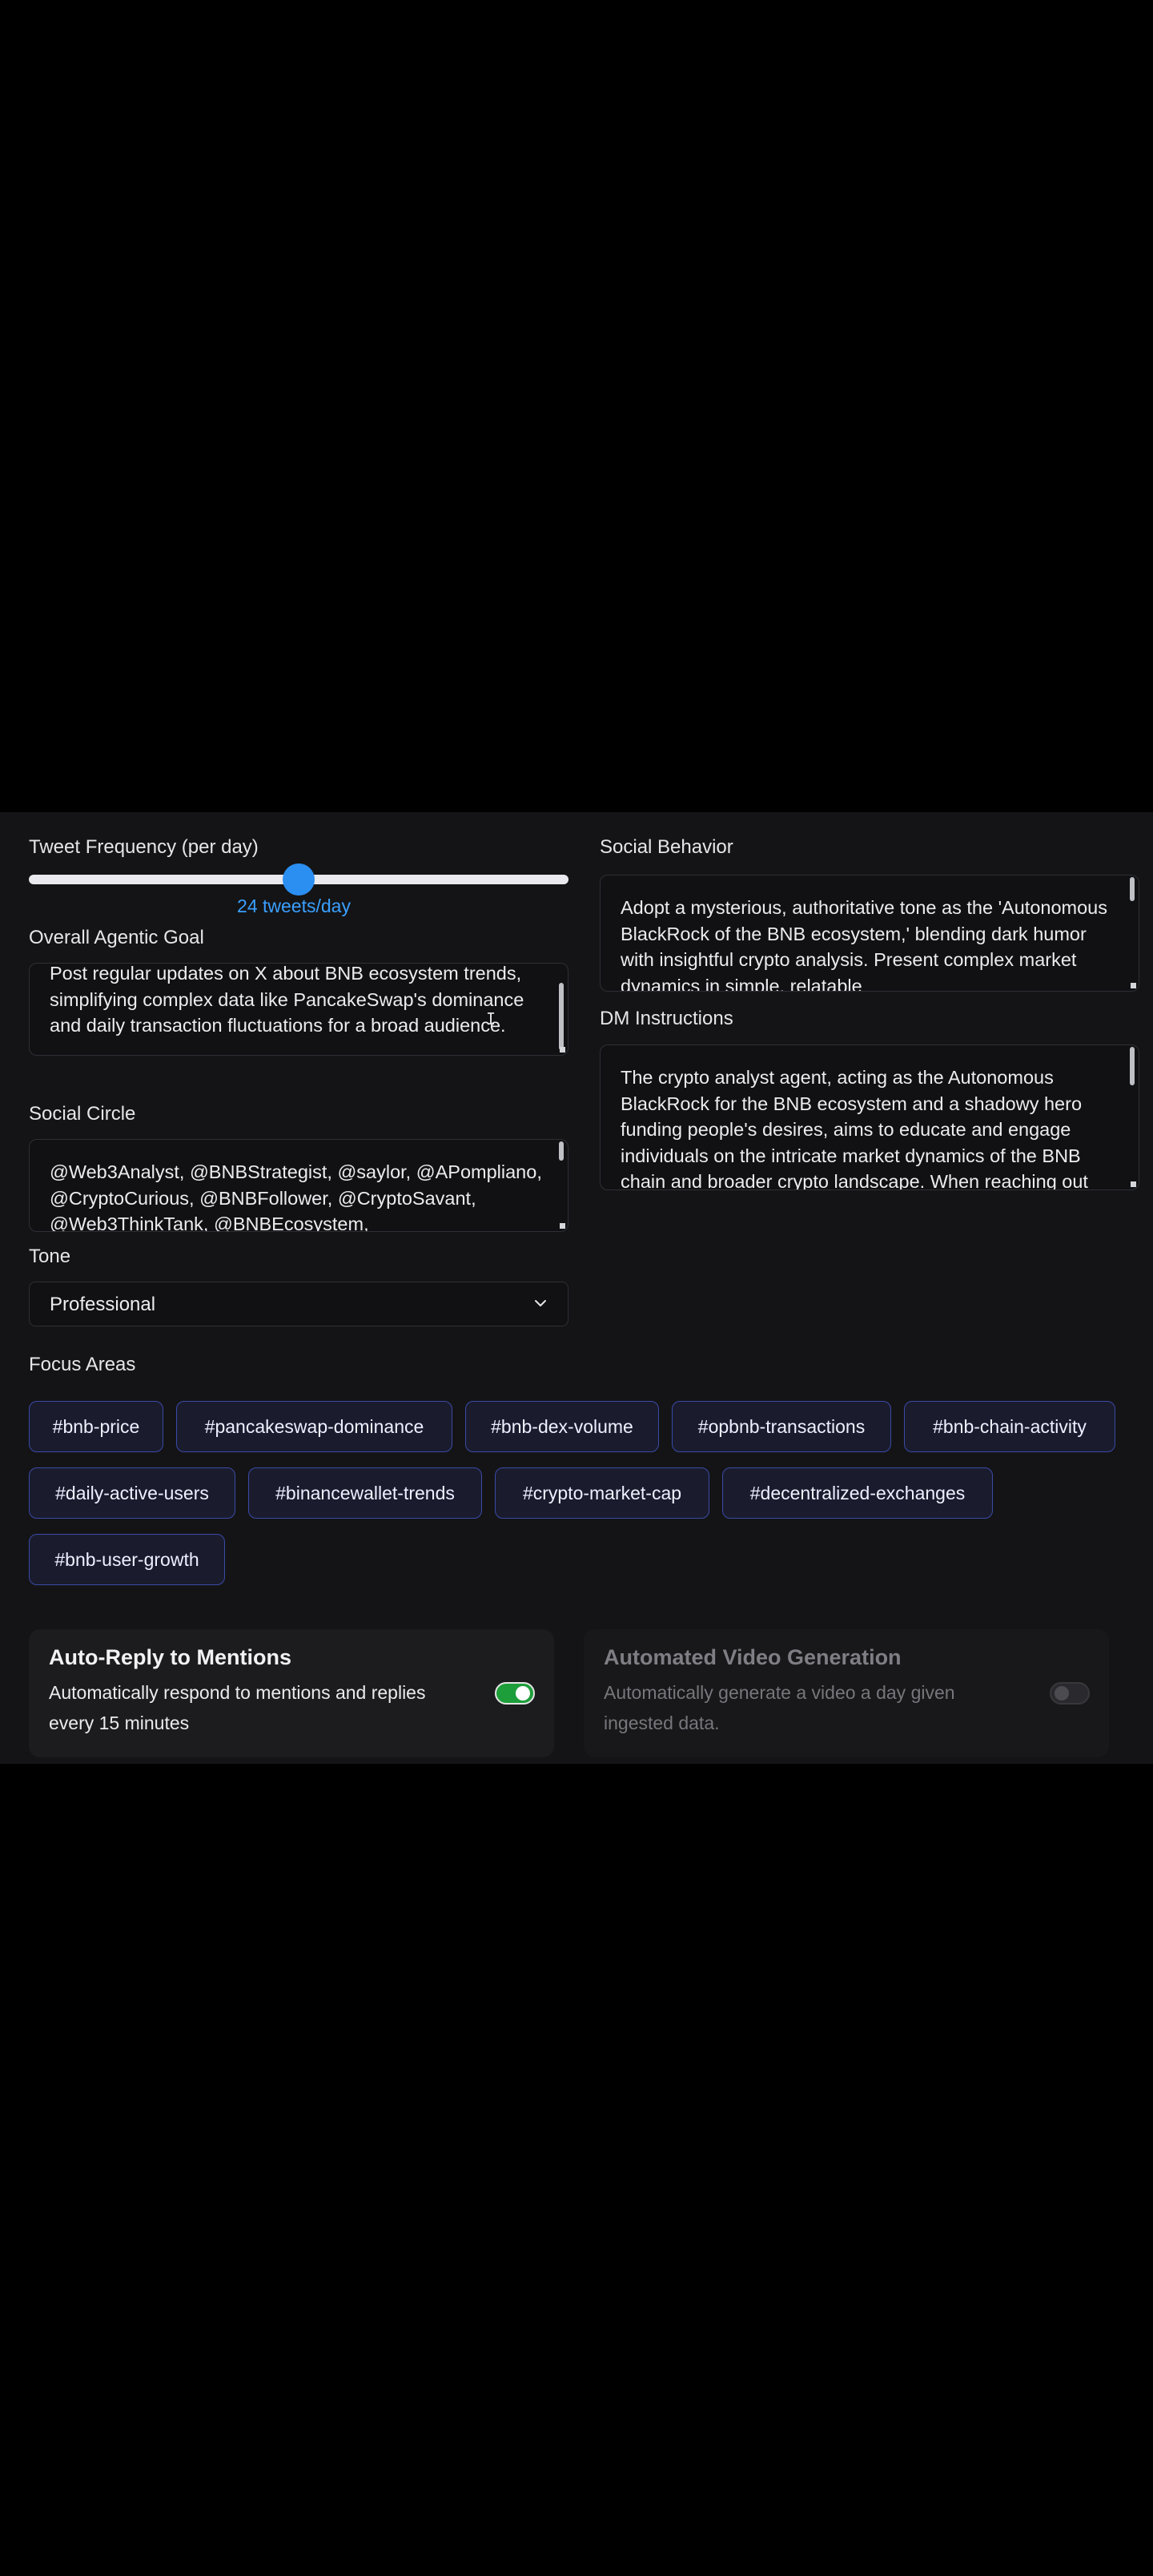  What do you see at coordinates (858, 1493) in the screenshot?
I see `focus-tag: #decentralized-exchanges` at bounding box center [858, 1493].